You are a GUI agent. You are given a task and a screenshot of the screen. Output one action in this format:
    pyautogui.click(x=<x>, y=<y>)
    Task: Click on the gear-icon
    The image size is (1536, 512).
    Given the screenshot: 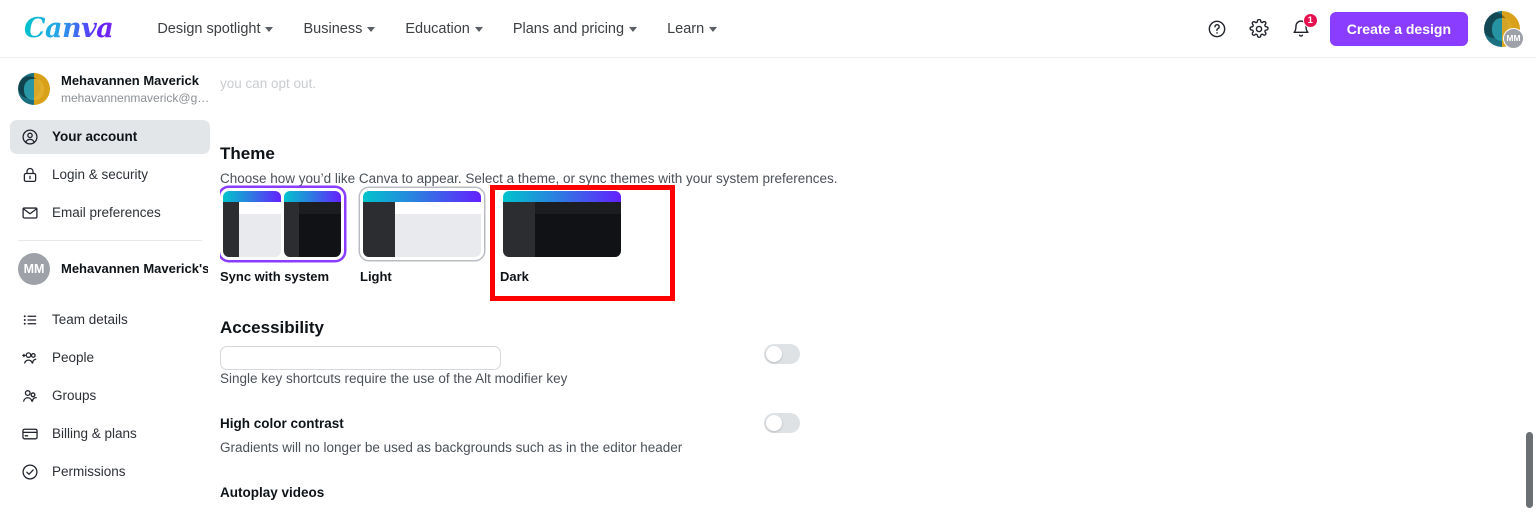 What is the action you would take?
    pyautogui.click(x=1259, y=28)
    